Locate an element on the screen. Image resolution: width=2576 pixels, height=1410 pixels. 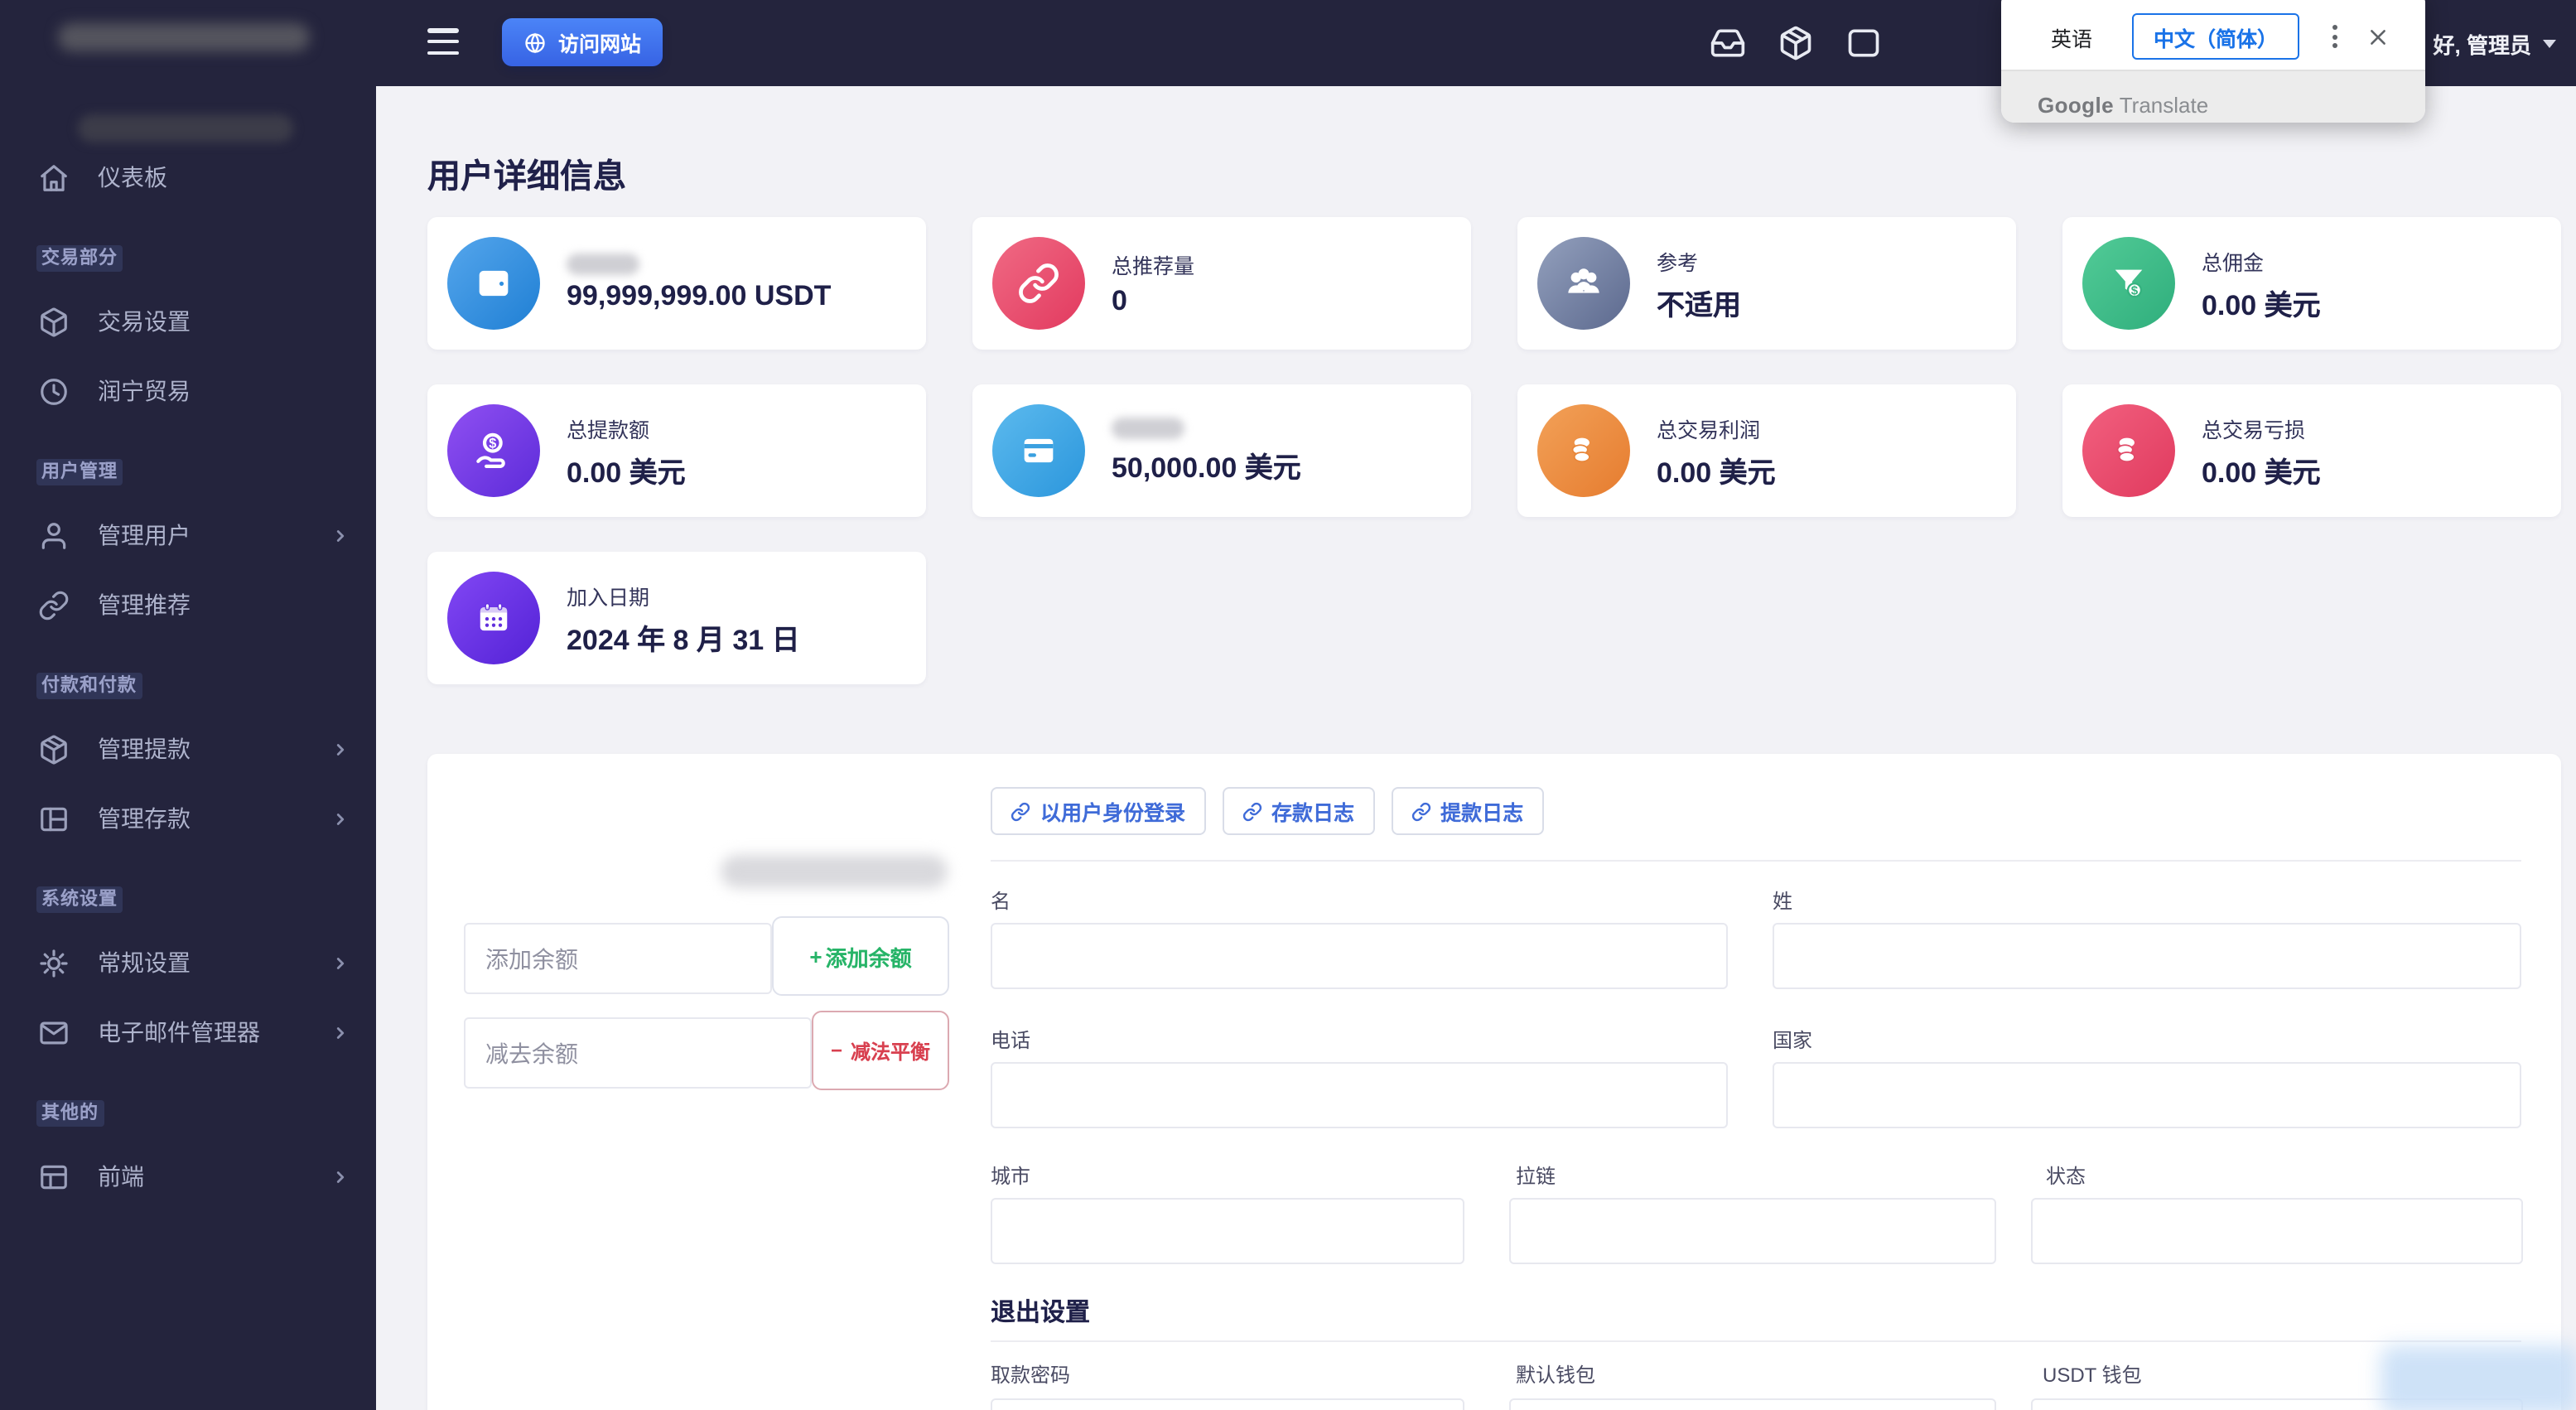
coins-icon is located at coordinates (1583, 451).